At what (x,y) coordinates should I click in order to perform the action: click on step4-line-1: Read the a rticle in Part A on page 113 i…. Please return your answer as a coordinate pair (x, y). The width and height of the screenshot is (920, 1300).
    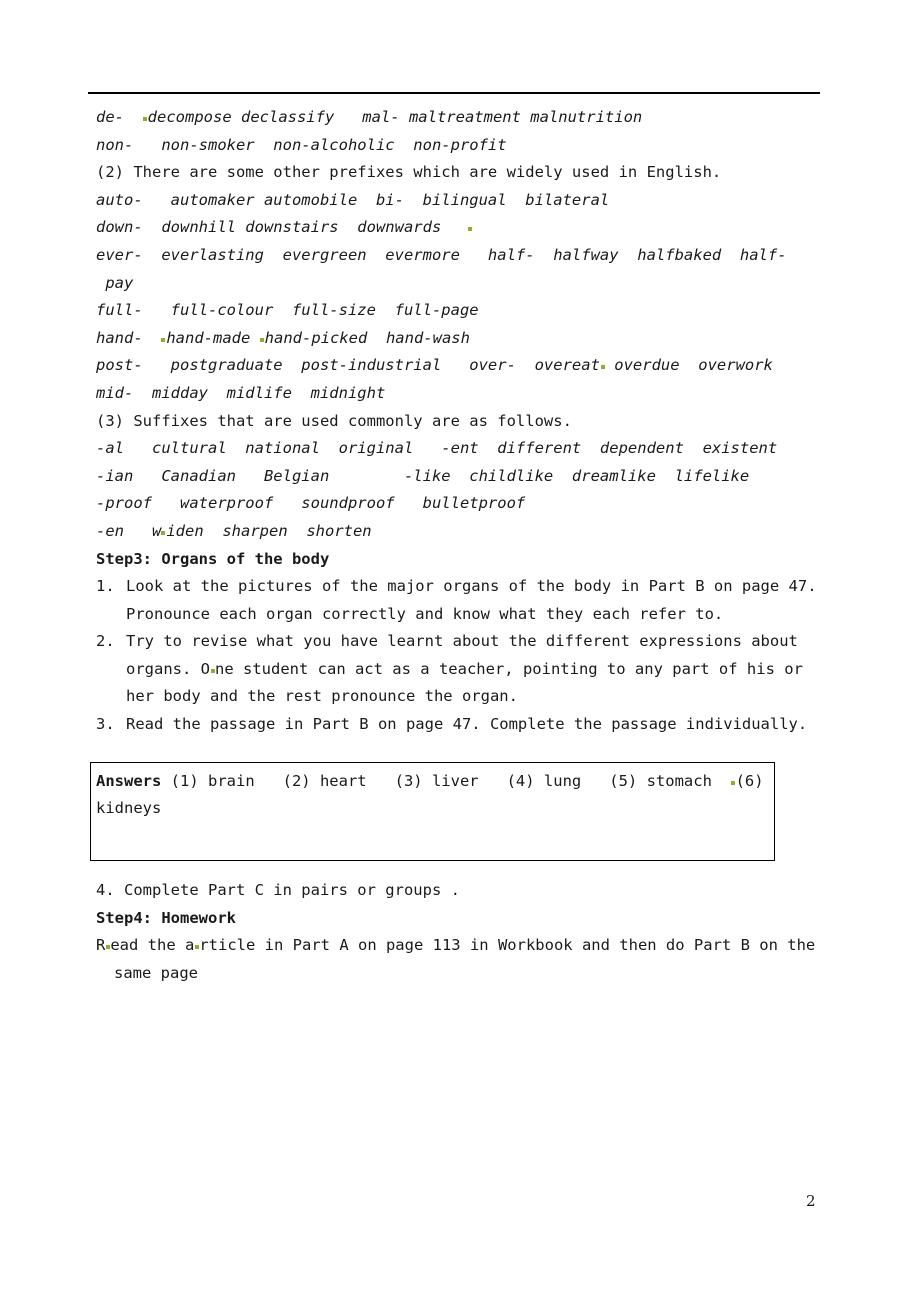
    Looking at the image, I should click on (456, 945).